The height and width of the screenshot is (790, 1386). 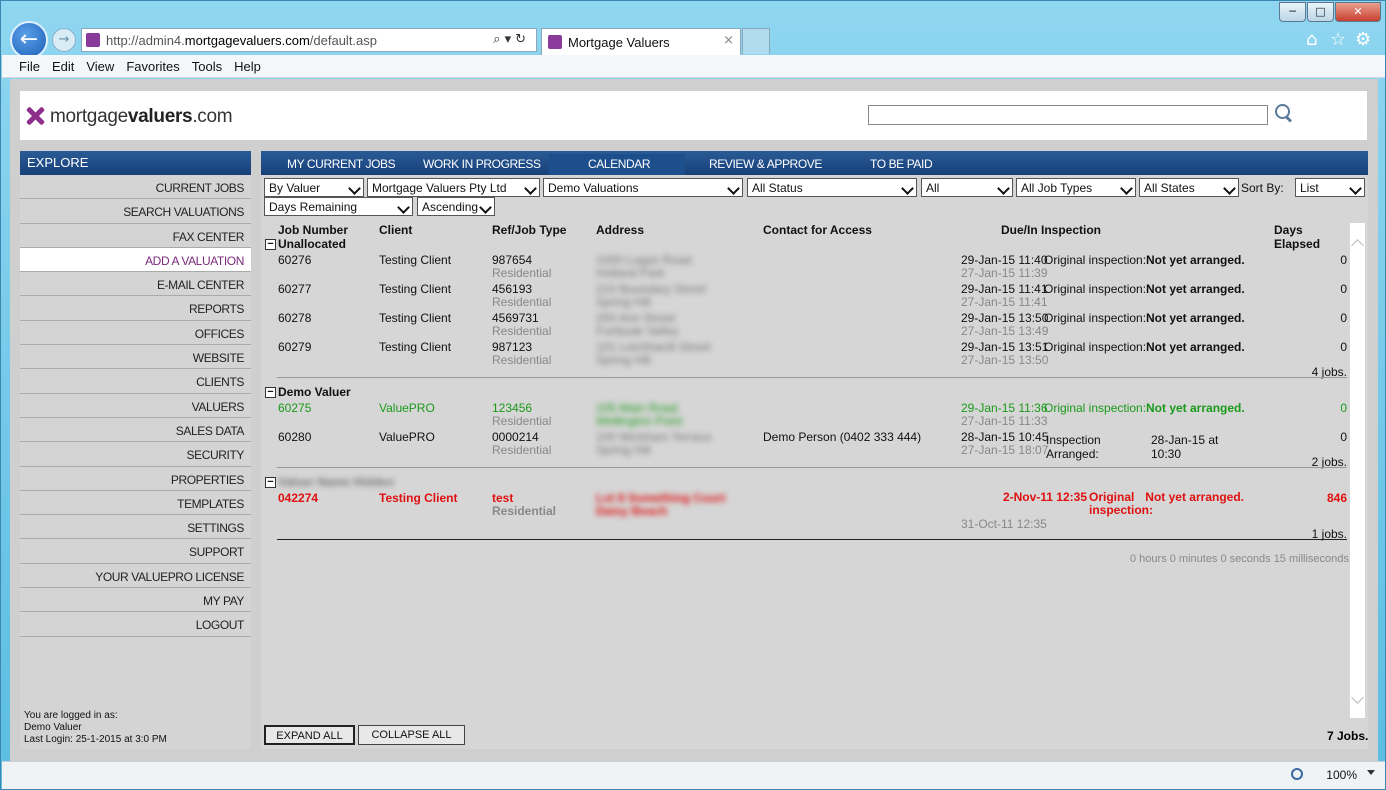 What do you see at coordinates (100, 64) in the screenshot?
I see `menu-view: View` at bounding box center [100, 64].